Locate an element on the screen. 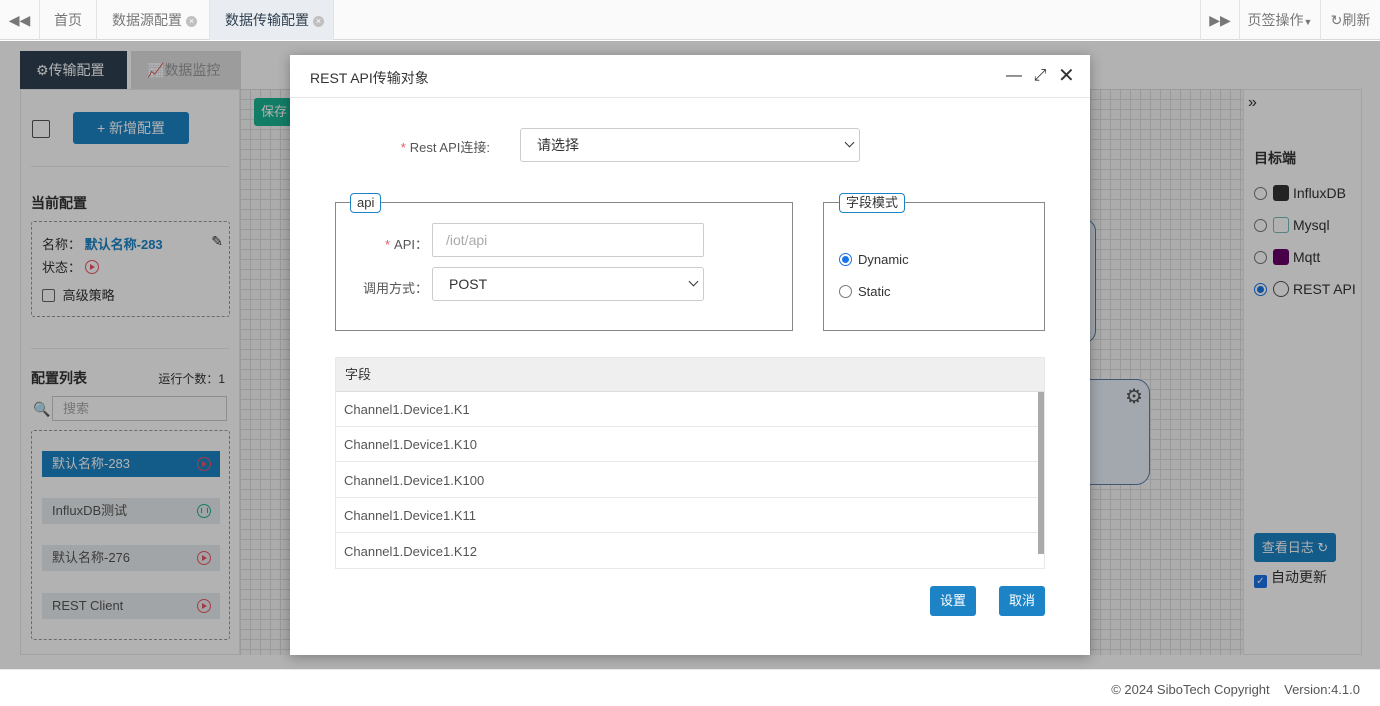  mode-dynamic: Dynamic is located at coordinates (874, 259).